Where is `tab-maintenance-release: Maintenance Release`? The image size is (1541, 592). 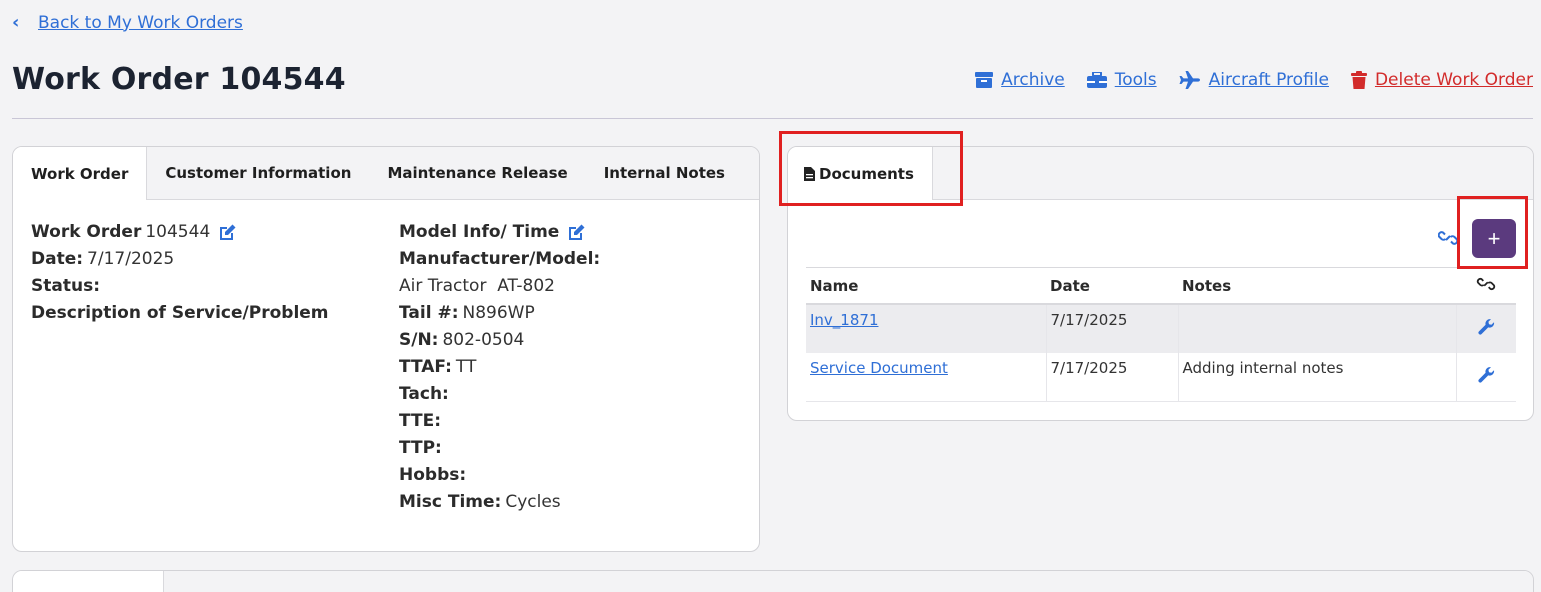
tab-maintenance-release: Maintenance Release is located at coordinates (477, 173).